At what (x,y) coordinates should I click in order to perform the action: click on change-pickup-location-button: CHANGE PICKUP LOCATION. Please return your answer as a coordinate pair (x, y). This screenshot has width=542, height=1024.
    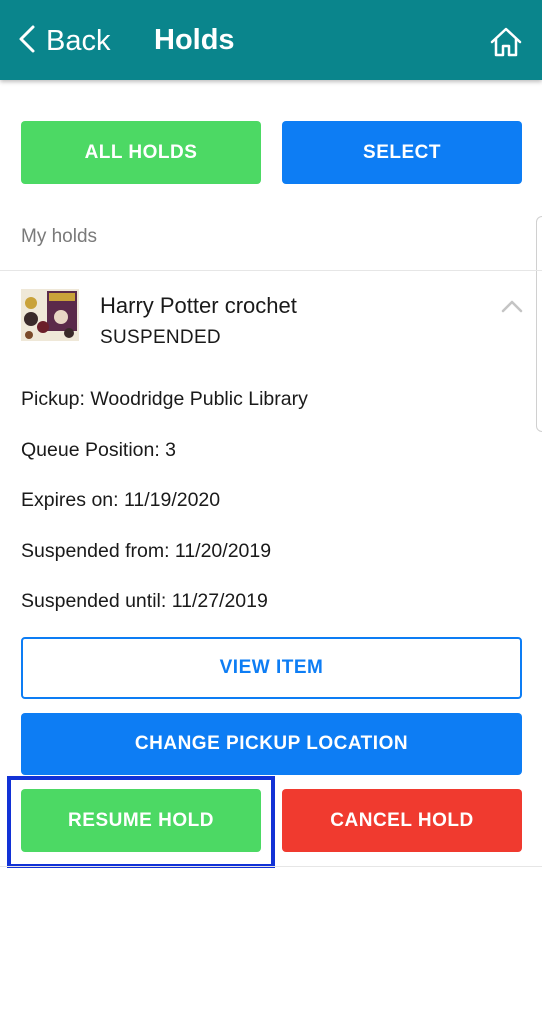
    Looking at the image, I should click on (271, 744).